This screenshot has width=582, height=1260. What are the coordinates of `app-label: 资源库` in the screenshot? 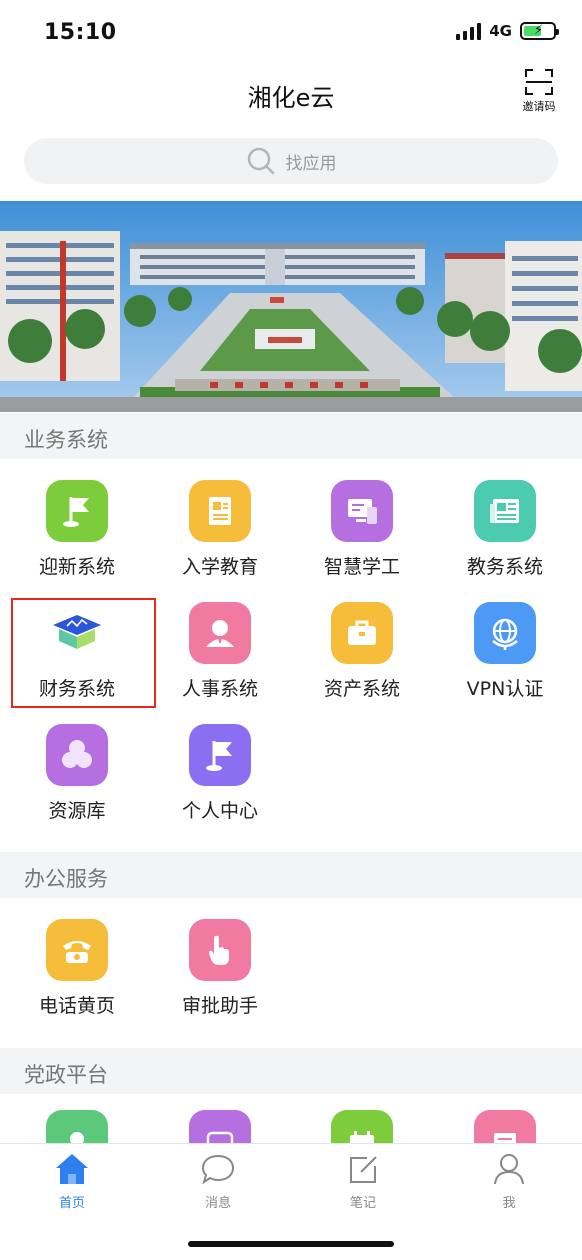 It's located at (77, 811).